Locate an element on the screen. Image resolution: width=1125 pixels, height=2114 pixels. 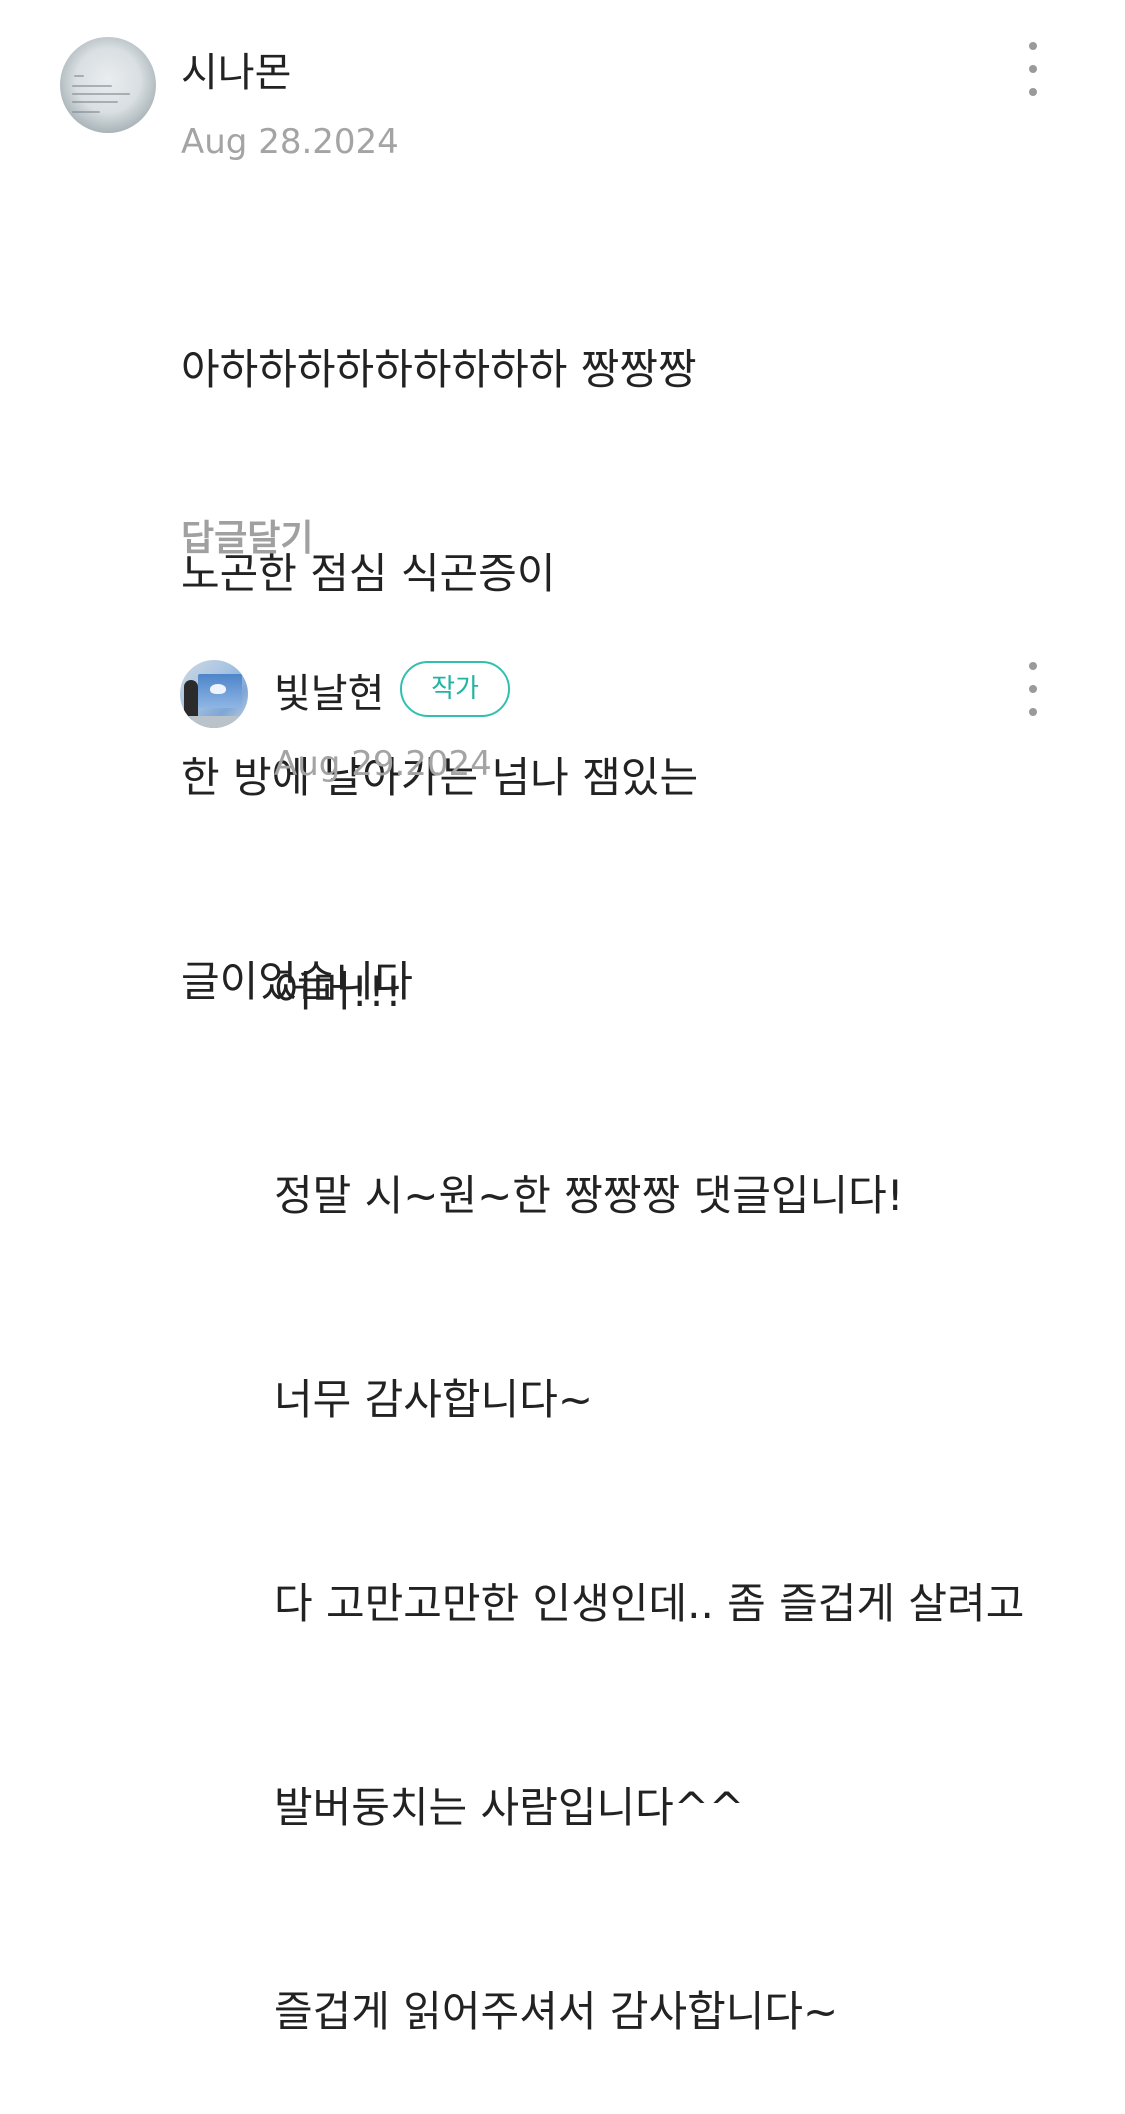
comment-date: Aug 29.2024 is located at coordinates (383, 764).